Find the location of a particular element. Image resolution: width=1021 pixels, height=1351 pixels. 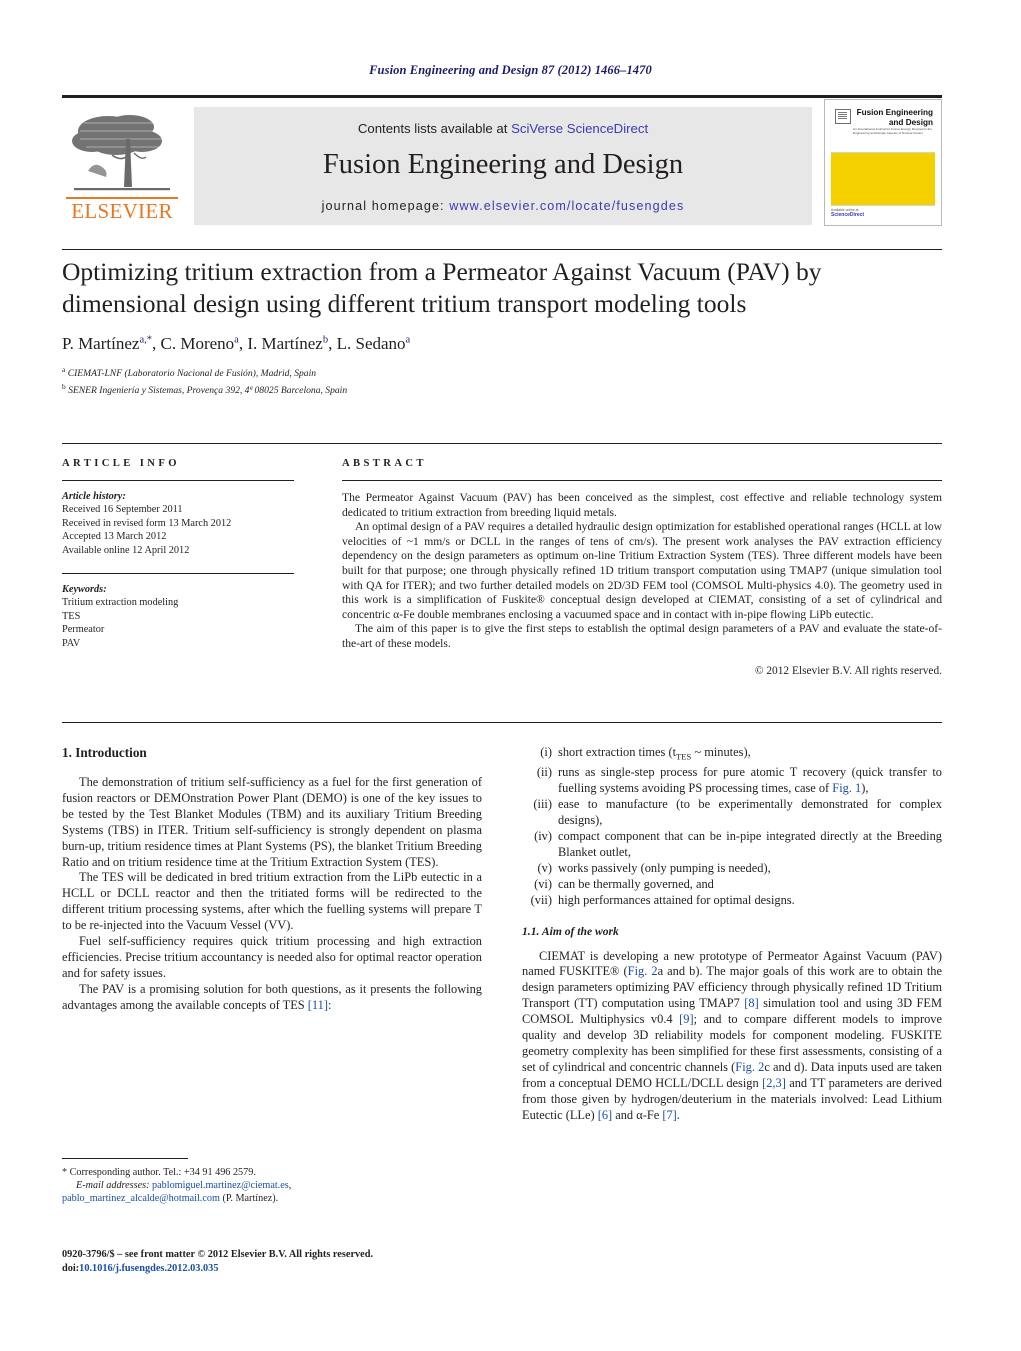

doi-link: 10.1016/j.fusengdes.2012.03.035 is located at coordinates (148, 1268).